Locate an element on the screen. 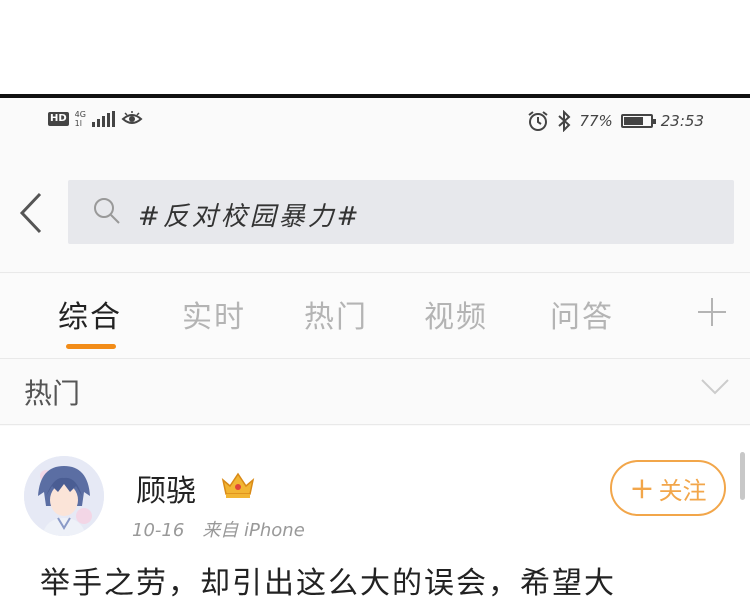  battery-icon is located at coordinates (638, 121).